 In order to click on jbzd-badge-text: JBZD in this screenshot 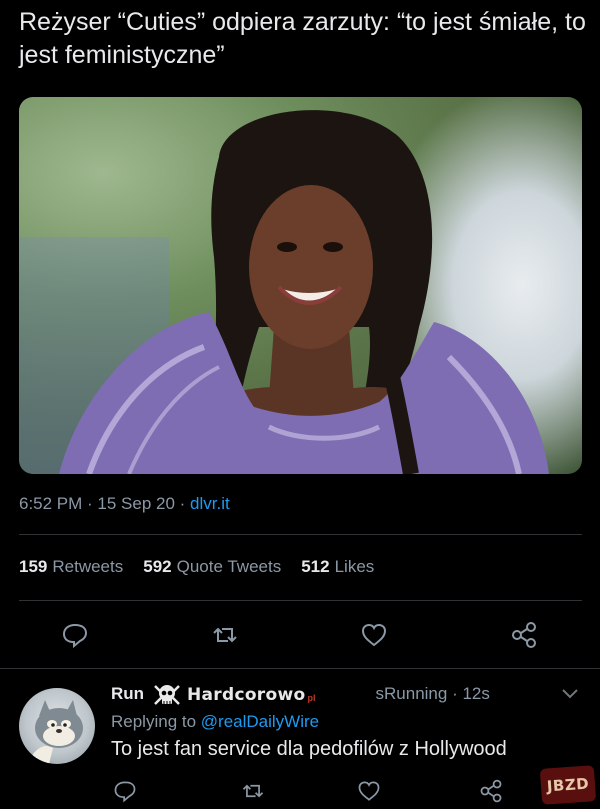, I will do `click(568, 785)`.